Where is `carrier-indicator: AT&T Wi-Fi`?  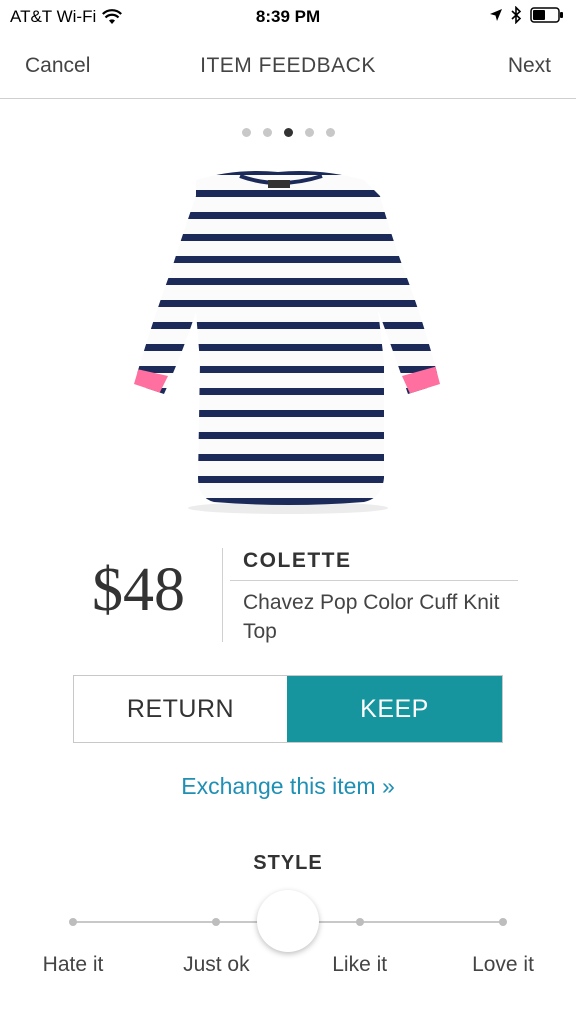
carrier-indicator: AT&T Wi-Fi is located at coordinates (66, 17).